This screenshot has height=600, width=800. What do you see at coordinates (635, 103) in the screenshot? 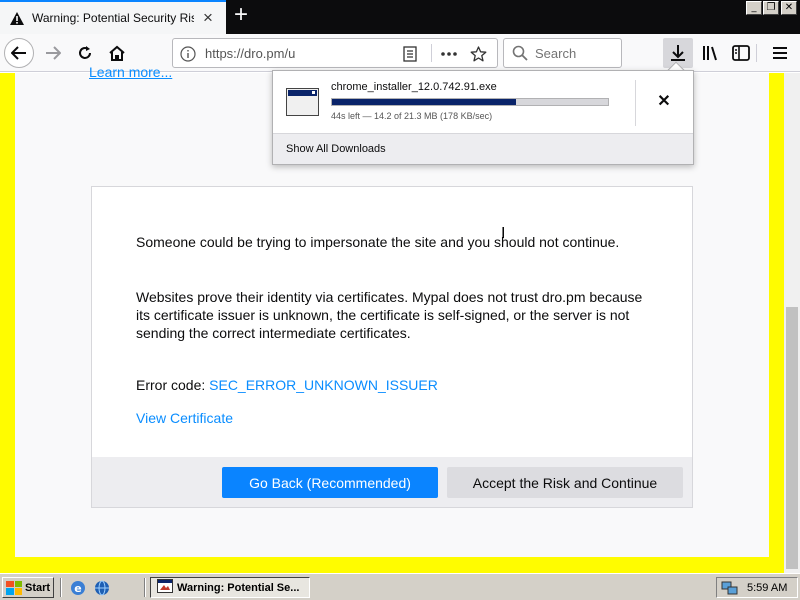
I see `download-divider` at bounding box center [635, 103].